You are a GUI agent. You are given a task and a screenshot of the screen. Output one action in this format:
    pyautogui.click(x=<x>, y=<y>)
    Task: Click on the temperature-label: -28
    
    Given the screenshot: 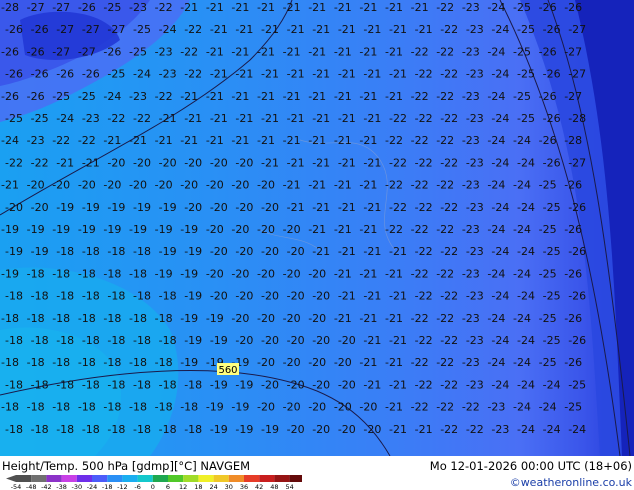 What is the action you would take?
    pyautogui.click(x=573, y=140)
    